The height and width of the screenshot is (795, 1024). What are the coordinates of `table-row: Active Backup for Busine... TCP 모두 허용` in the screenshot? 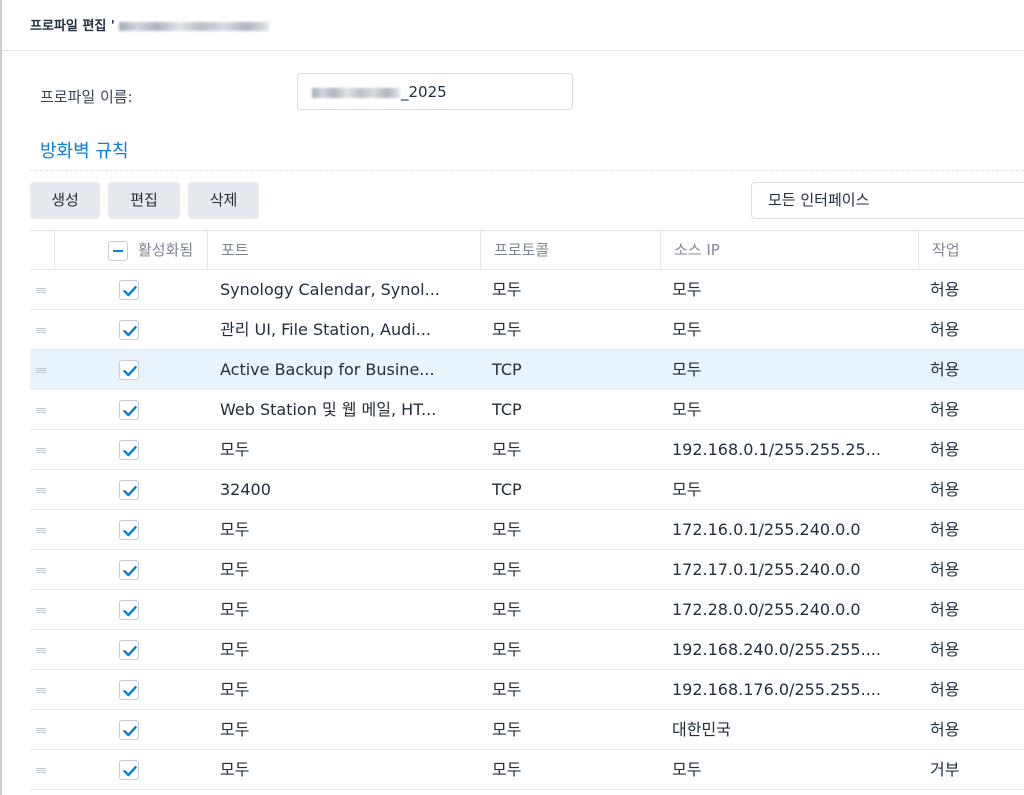 It's located at (527, 370).